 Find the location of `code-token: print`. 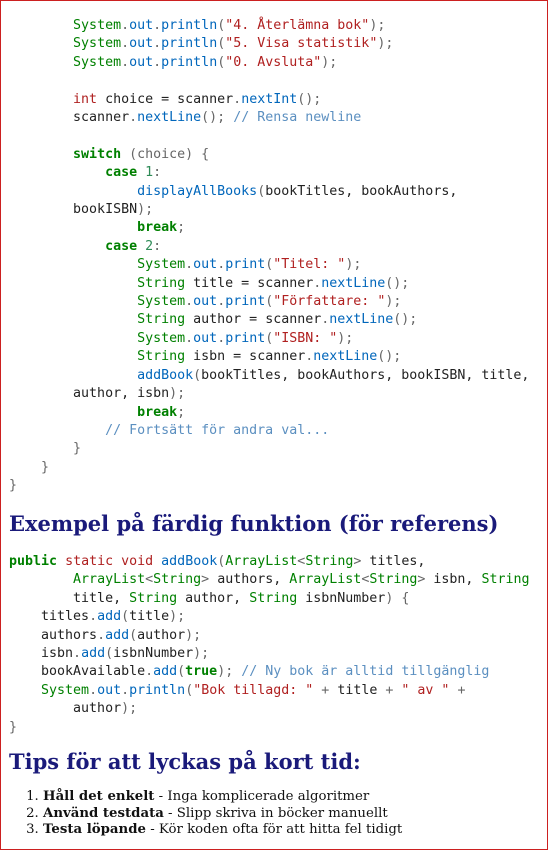

code-token: print is located at coordinates (245, 265).